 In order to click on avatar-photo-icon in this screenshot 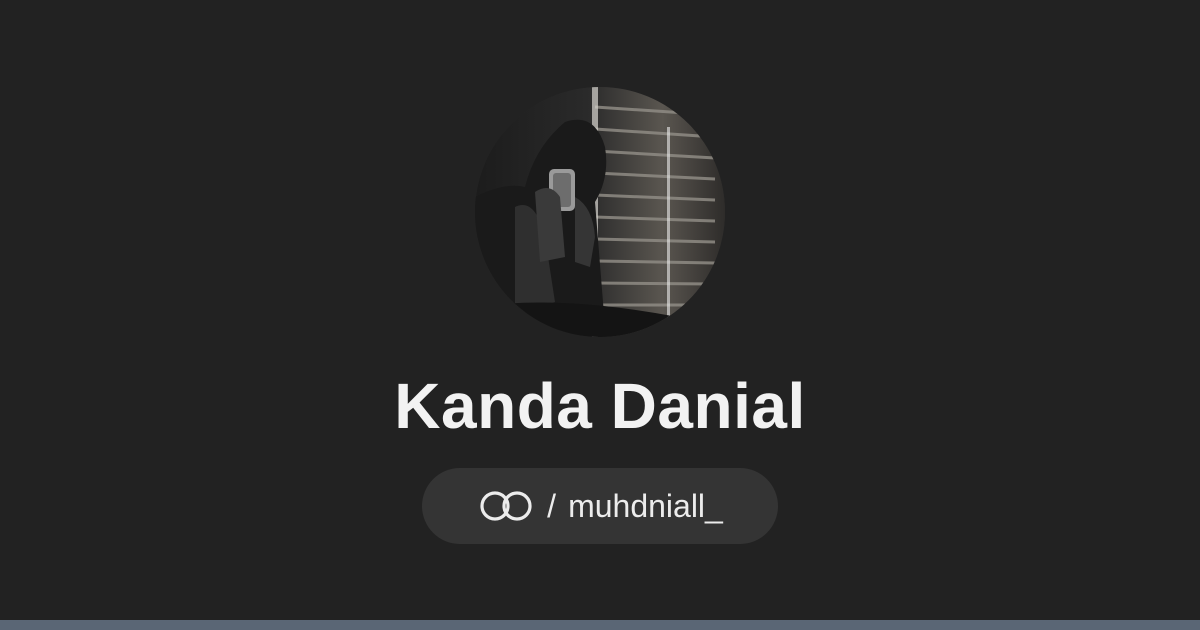, I will do `click(600, 212)`.